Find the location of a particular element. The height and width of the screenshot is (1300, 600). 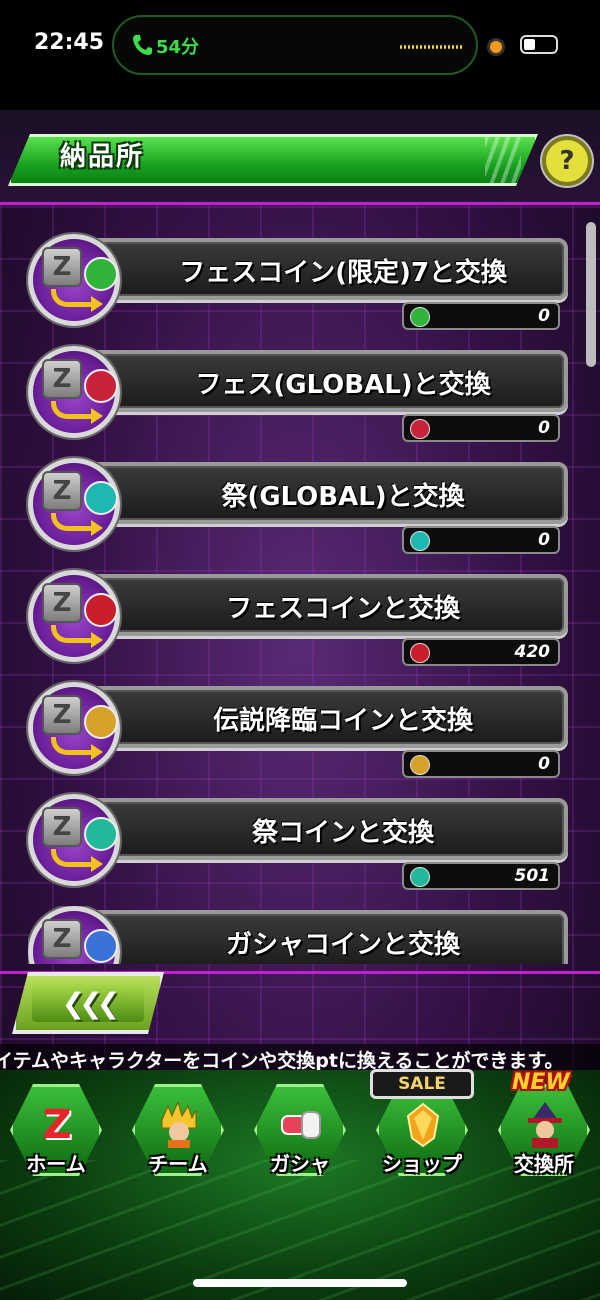

home-indicator is located at coordinates (300, 1283).